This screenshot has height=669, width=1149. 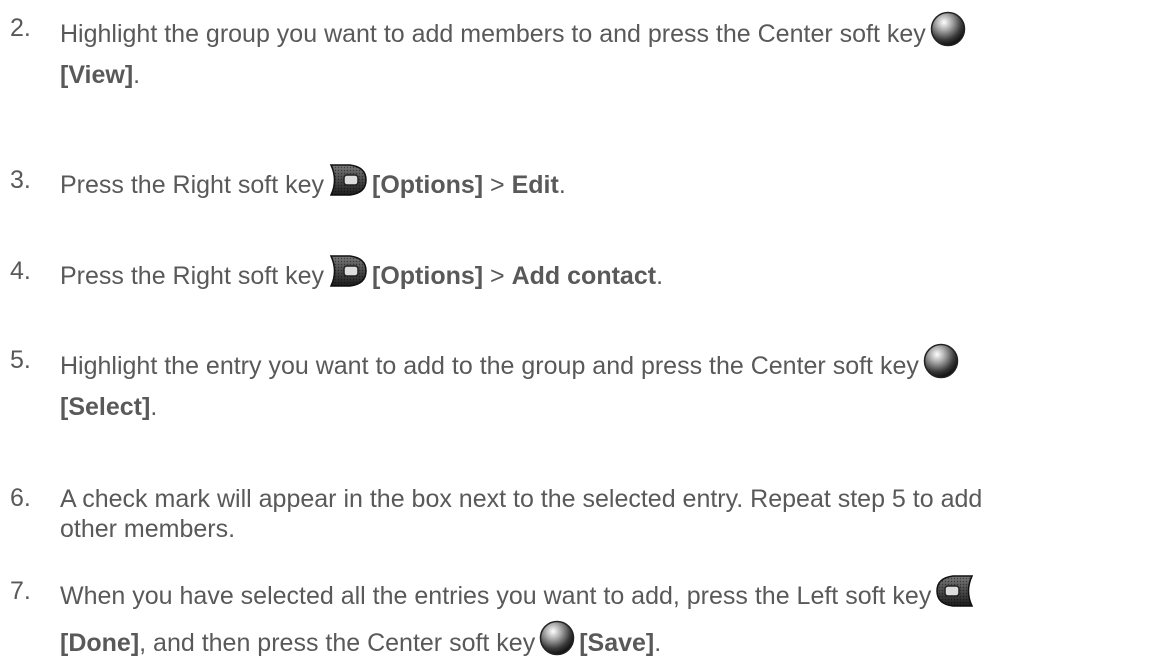 What do you see at coordinates (955, 594) in the screenshot?
I see `left-soft-key-icon` at bounding box center [955, 594].